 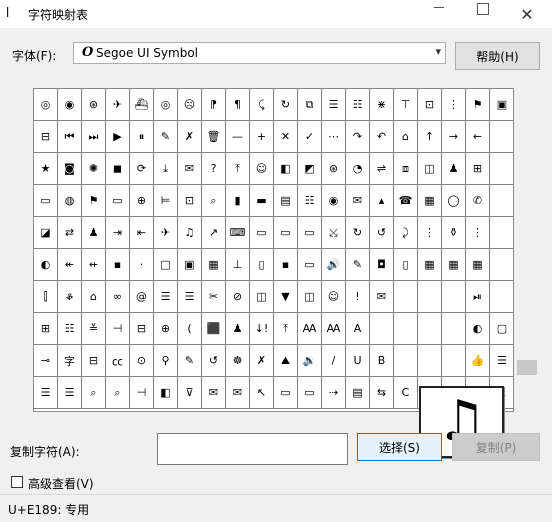 What do you see at coordinates (358, 233) in the screenshot?
I see `char-cell: ↻` at bounding box center [358, 233].